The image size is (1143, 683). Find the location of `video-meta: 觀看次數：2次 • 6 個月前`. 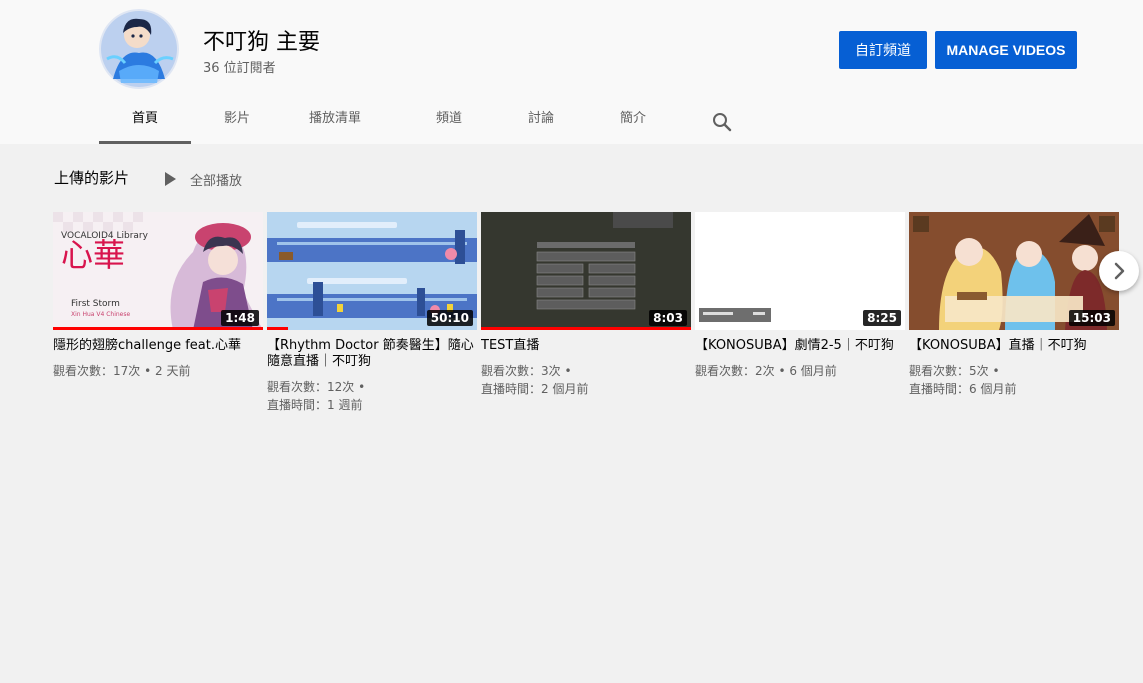

video-meta: 觀看次數：2次 • 6 個月前 is located at coordinates (766, 371).